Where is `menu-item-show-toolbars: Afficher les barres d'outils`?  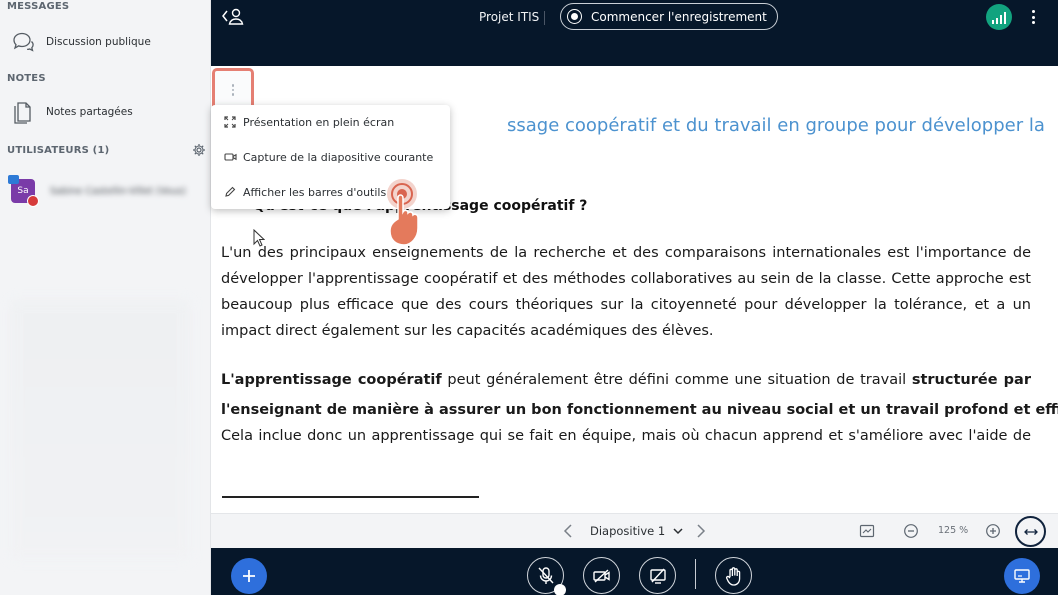
menu-item-show-toolbars: Afficher les barres d'outils is located at coordinates (304, 192).